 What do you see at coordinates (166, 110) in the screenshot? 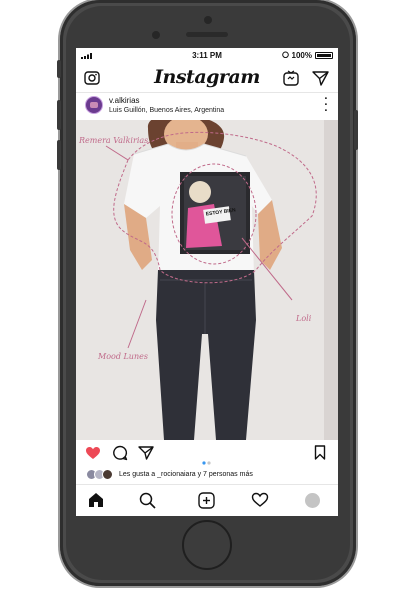
I see `post-location: Luis Guillón, Buenos Aires, Argentina` at bounding box center [166, 110].